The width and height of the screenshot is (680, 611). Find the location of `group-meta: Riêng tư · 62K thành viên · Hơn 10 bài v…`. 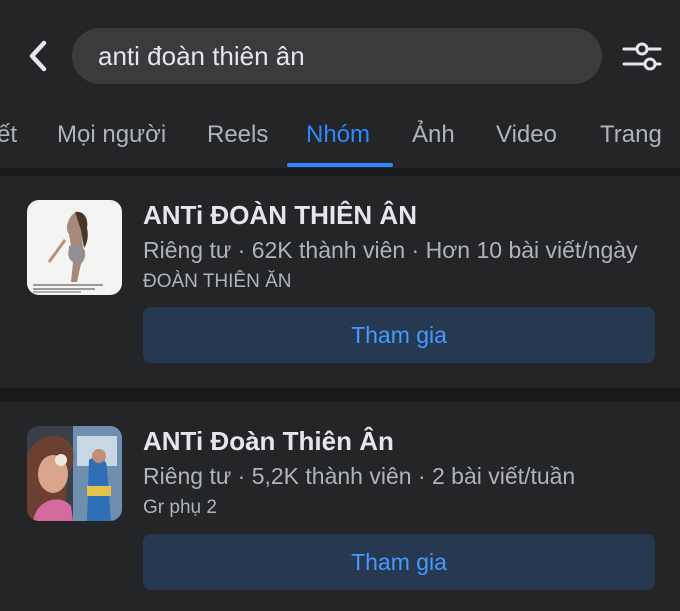

group-meta: Riêng tư · 62K thành viên · Hơn 10 bài v… is located at coordinates (390, 250).